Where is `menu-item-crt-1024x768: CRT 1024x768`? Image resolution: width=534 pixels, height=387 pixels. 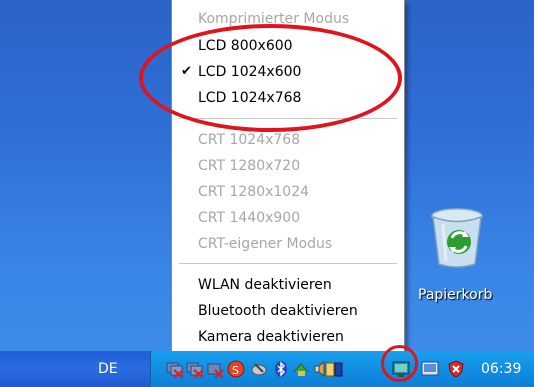
menu-item-crt-1024x768: CRT 1024x768 is located at coordinates (249, 140).